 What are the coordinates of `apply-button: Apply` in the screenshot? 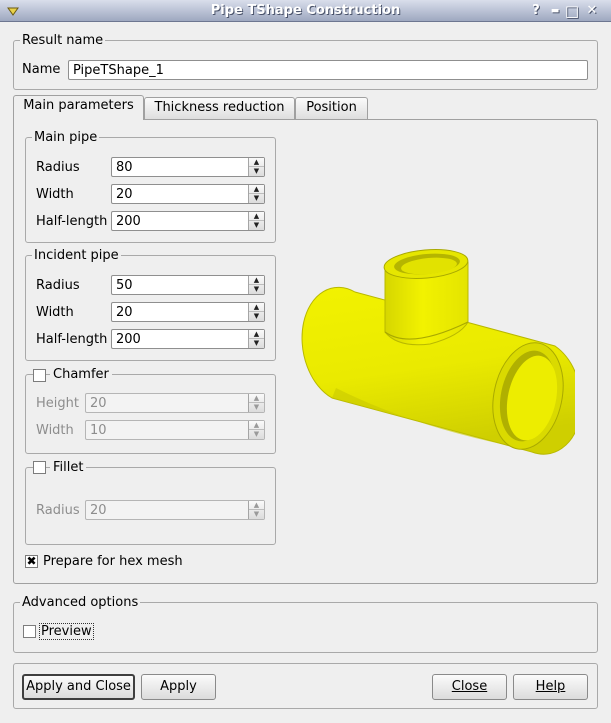 It's located at (178, 687).